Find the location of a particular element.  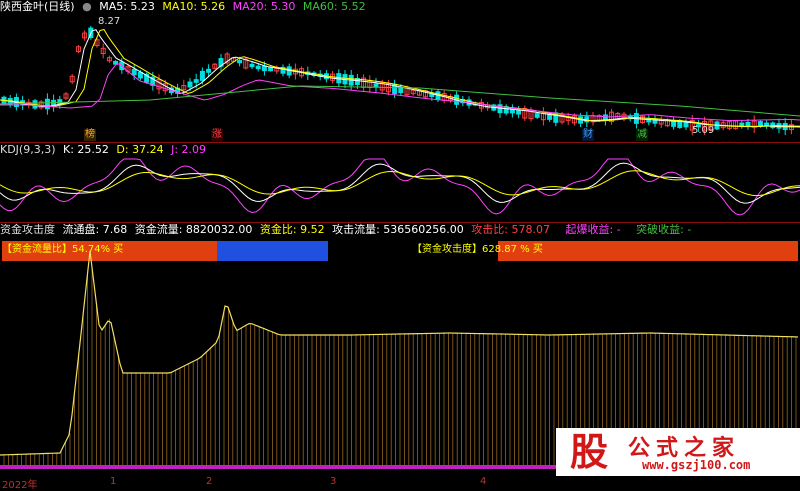

low-price-label: 5.09 is located at coordinates (703, 130).